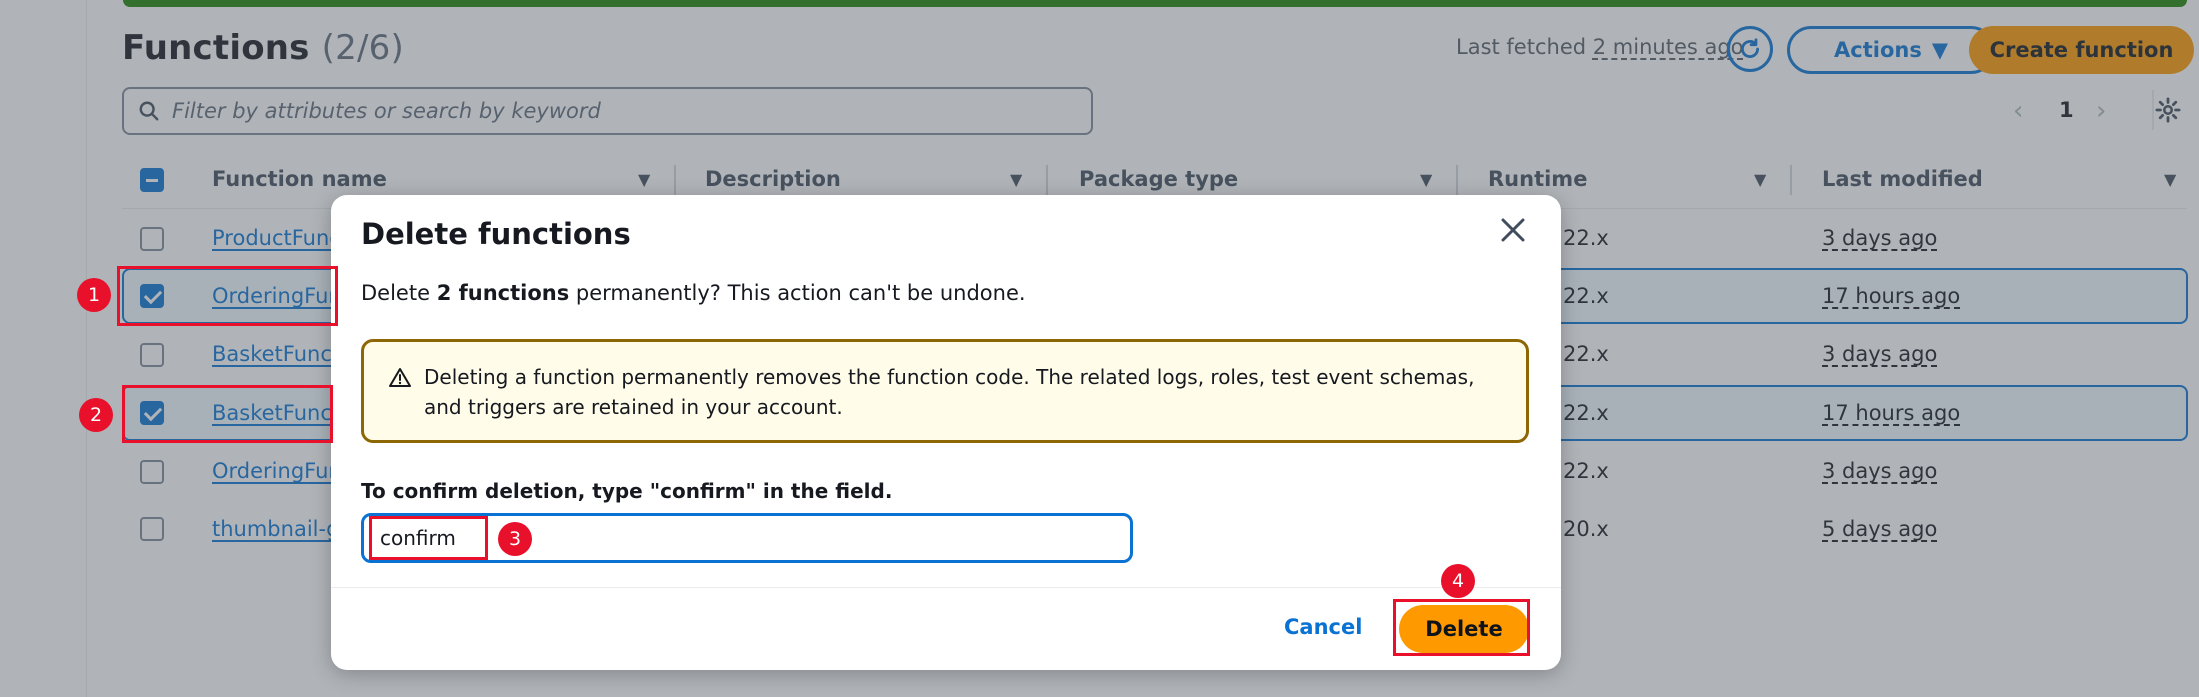 This screenshot has width=2199, height=697. Describe the element at coordinates (96, 415) in the screenshot. I see `annotation-badge: 2` at that location.